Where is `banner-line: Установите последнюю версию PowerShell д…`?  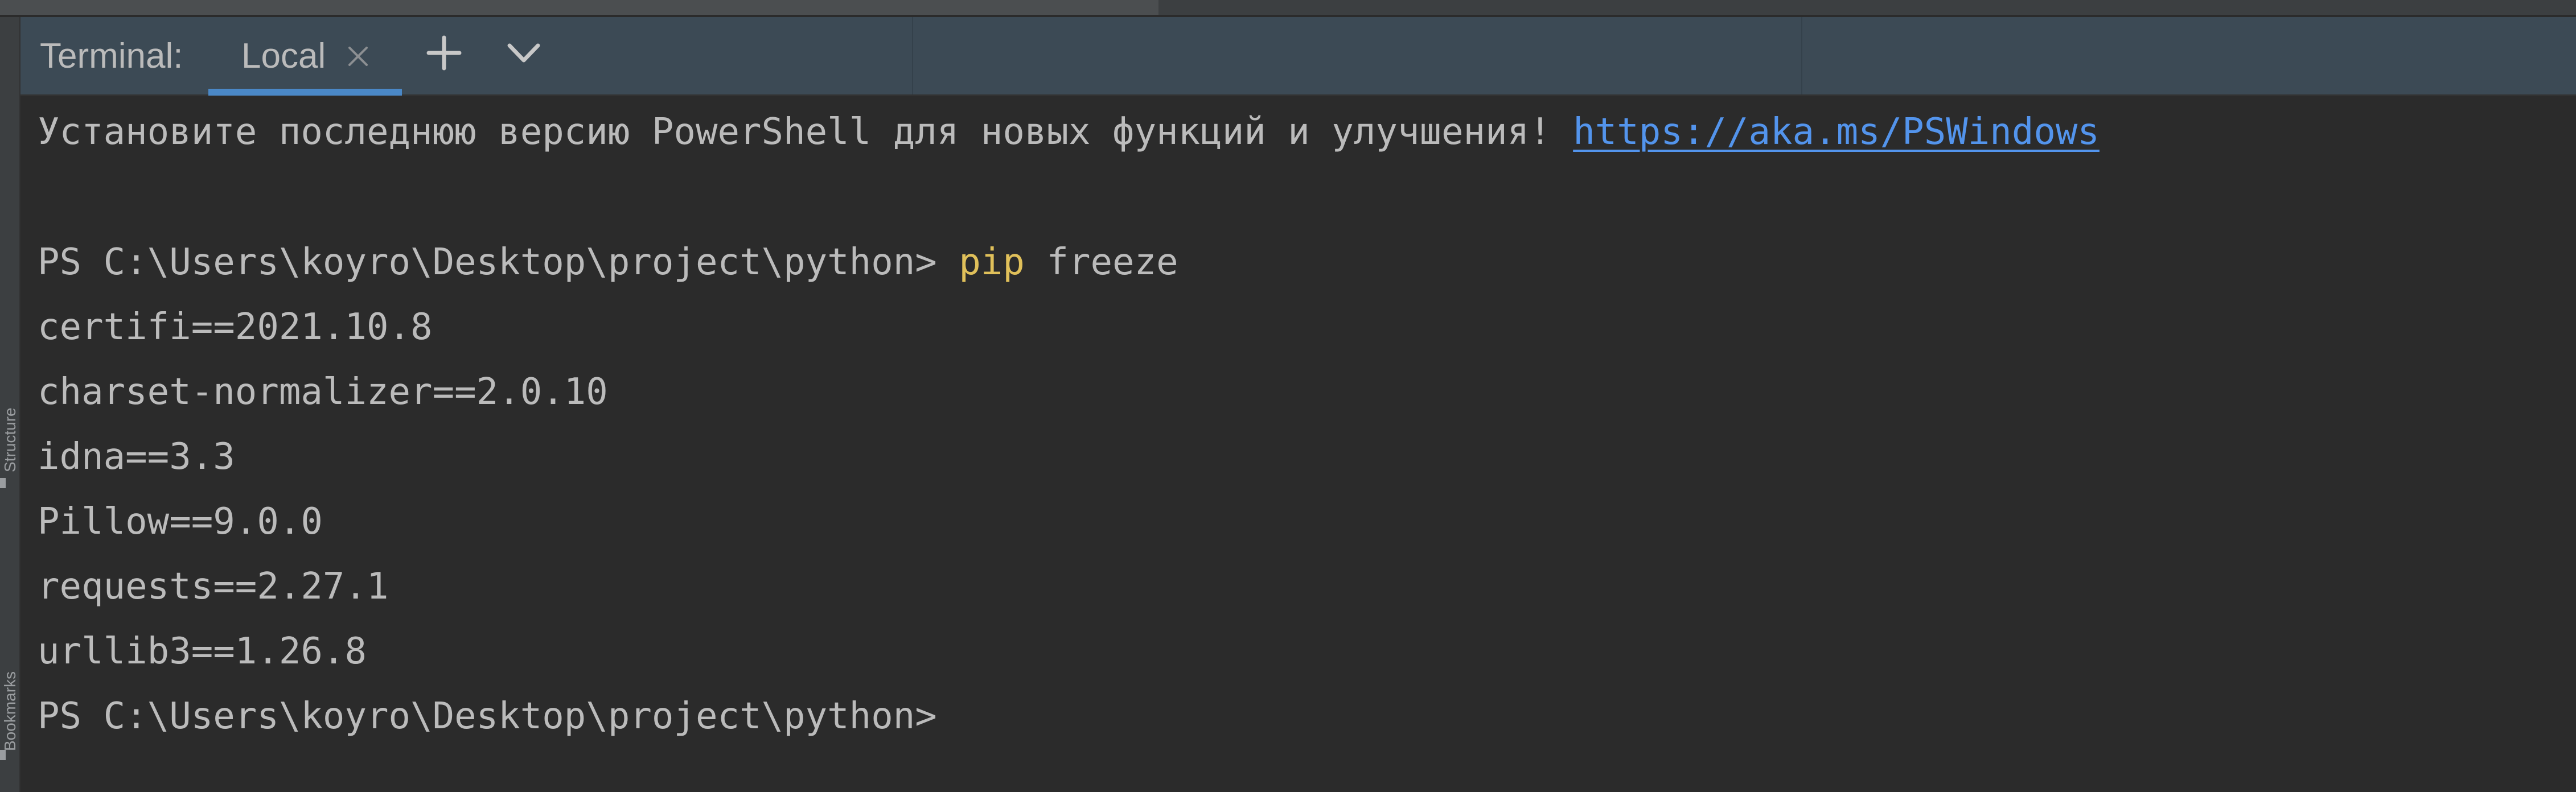 banner-line: Установите последнюю версию PowerShell д… is located at coordinates (1069, 132).